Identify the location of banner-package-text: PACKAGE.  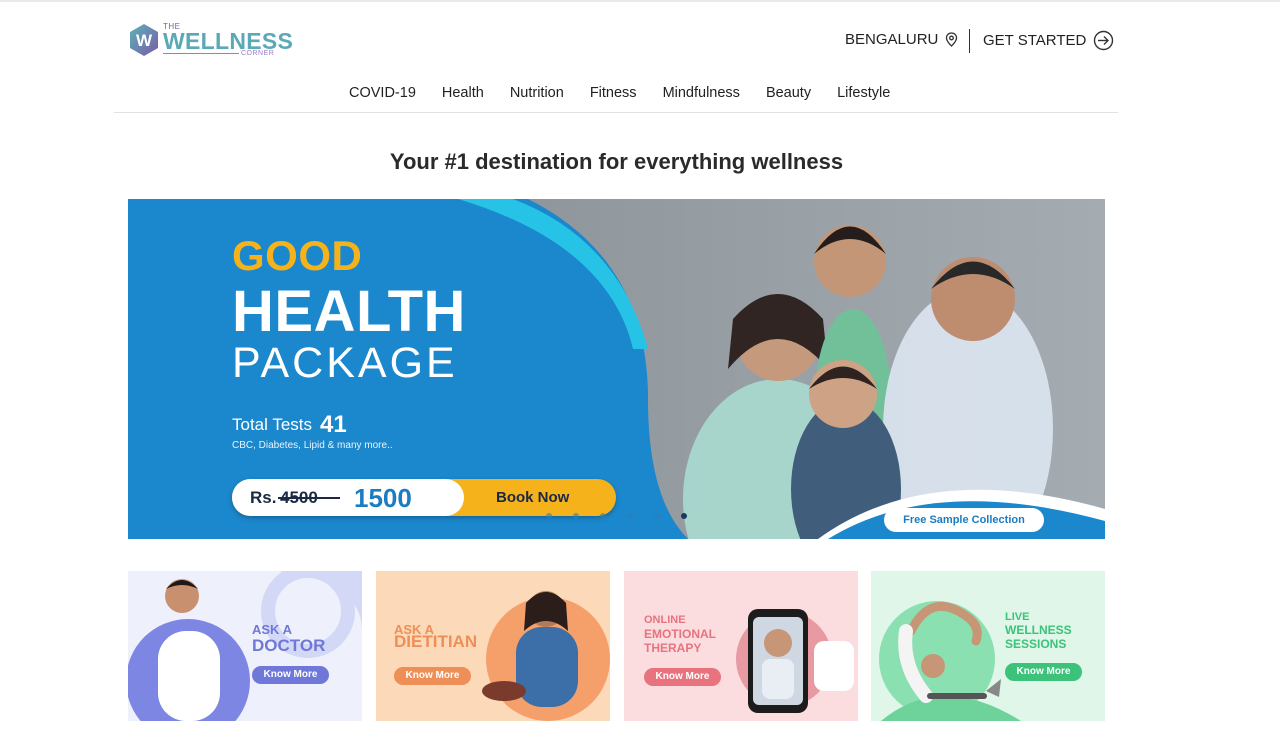
(345, 363).